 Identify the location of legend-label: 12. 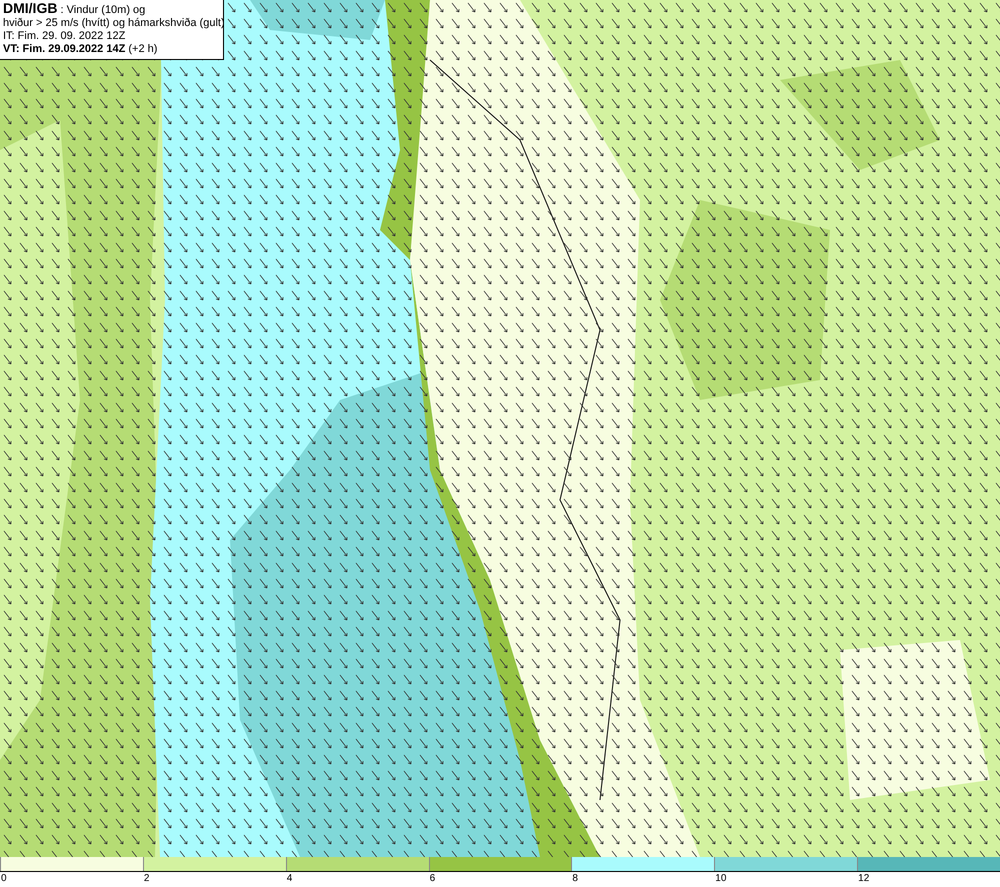
(864, 879).